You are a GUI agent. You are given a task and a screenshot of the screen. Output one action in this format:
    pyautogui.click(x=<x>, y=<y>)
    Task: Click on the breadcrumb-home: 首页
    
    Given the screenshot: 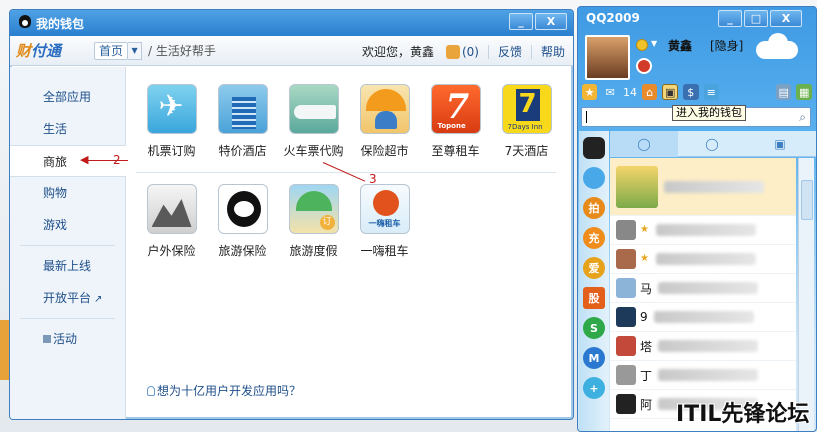 What is the action you would take?
    pyautogui.click(x=111, y=50)
    